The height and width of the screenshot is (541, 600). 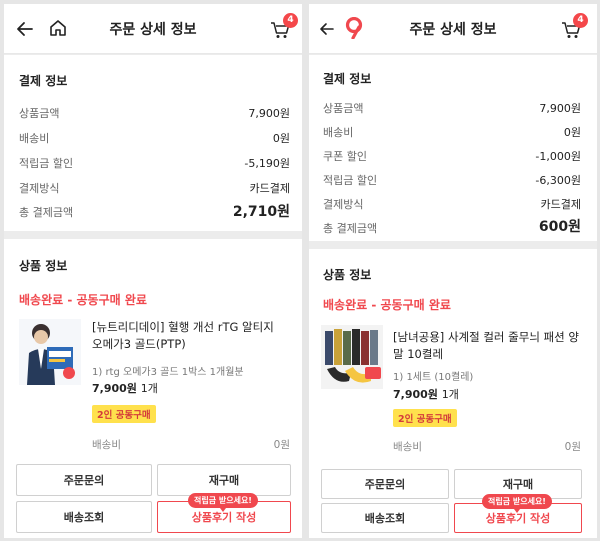 I want to click on product-option: 1) 1세트 (10켤레), so click(x=433, y=377).